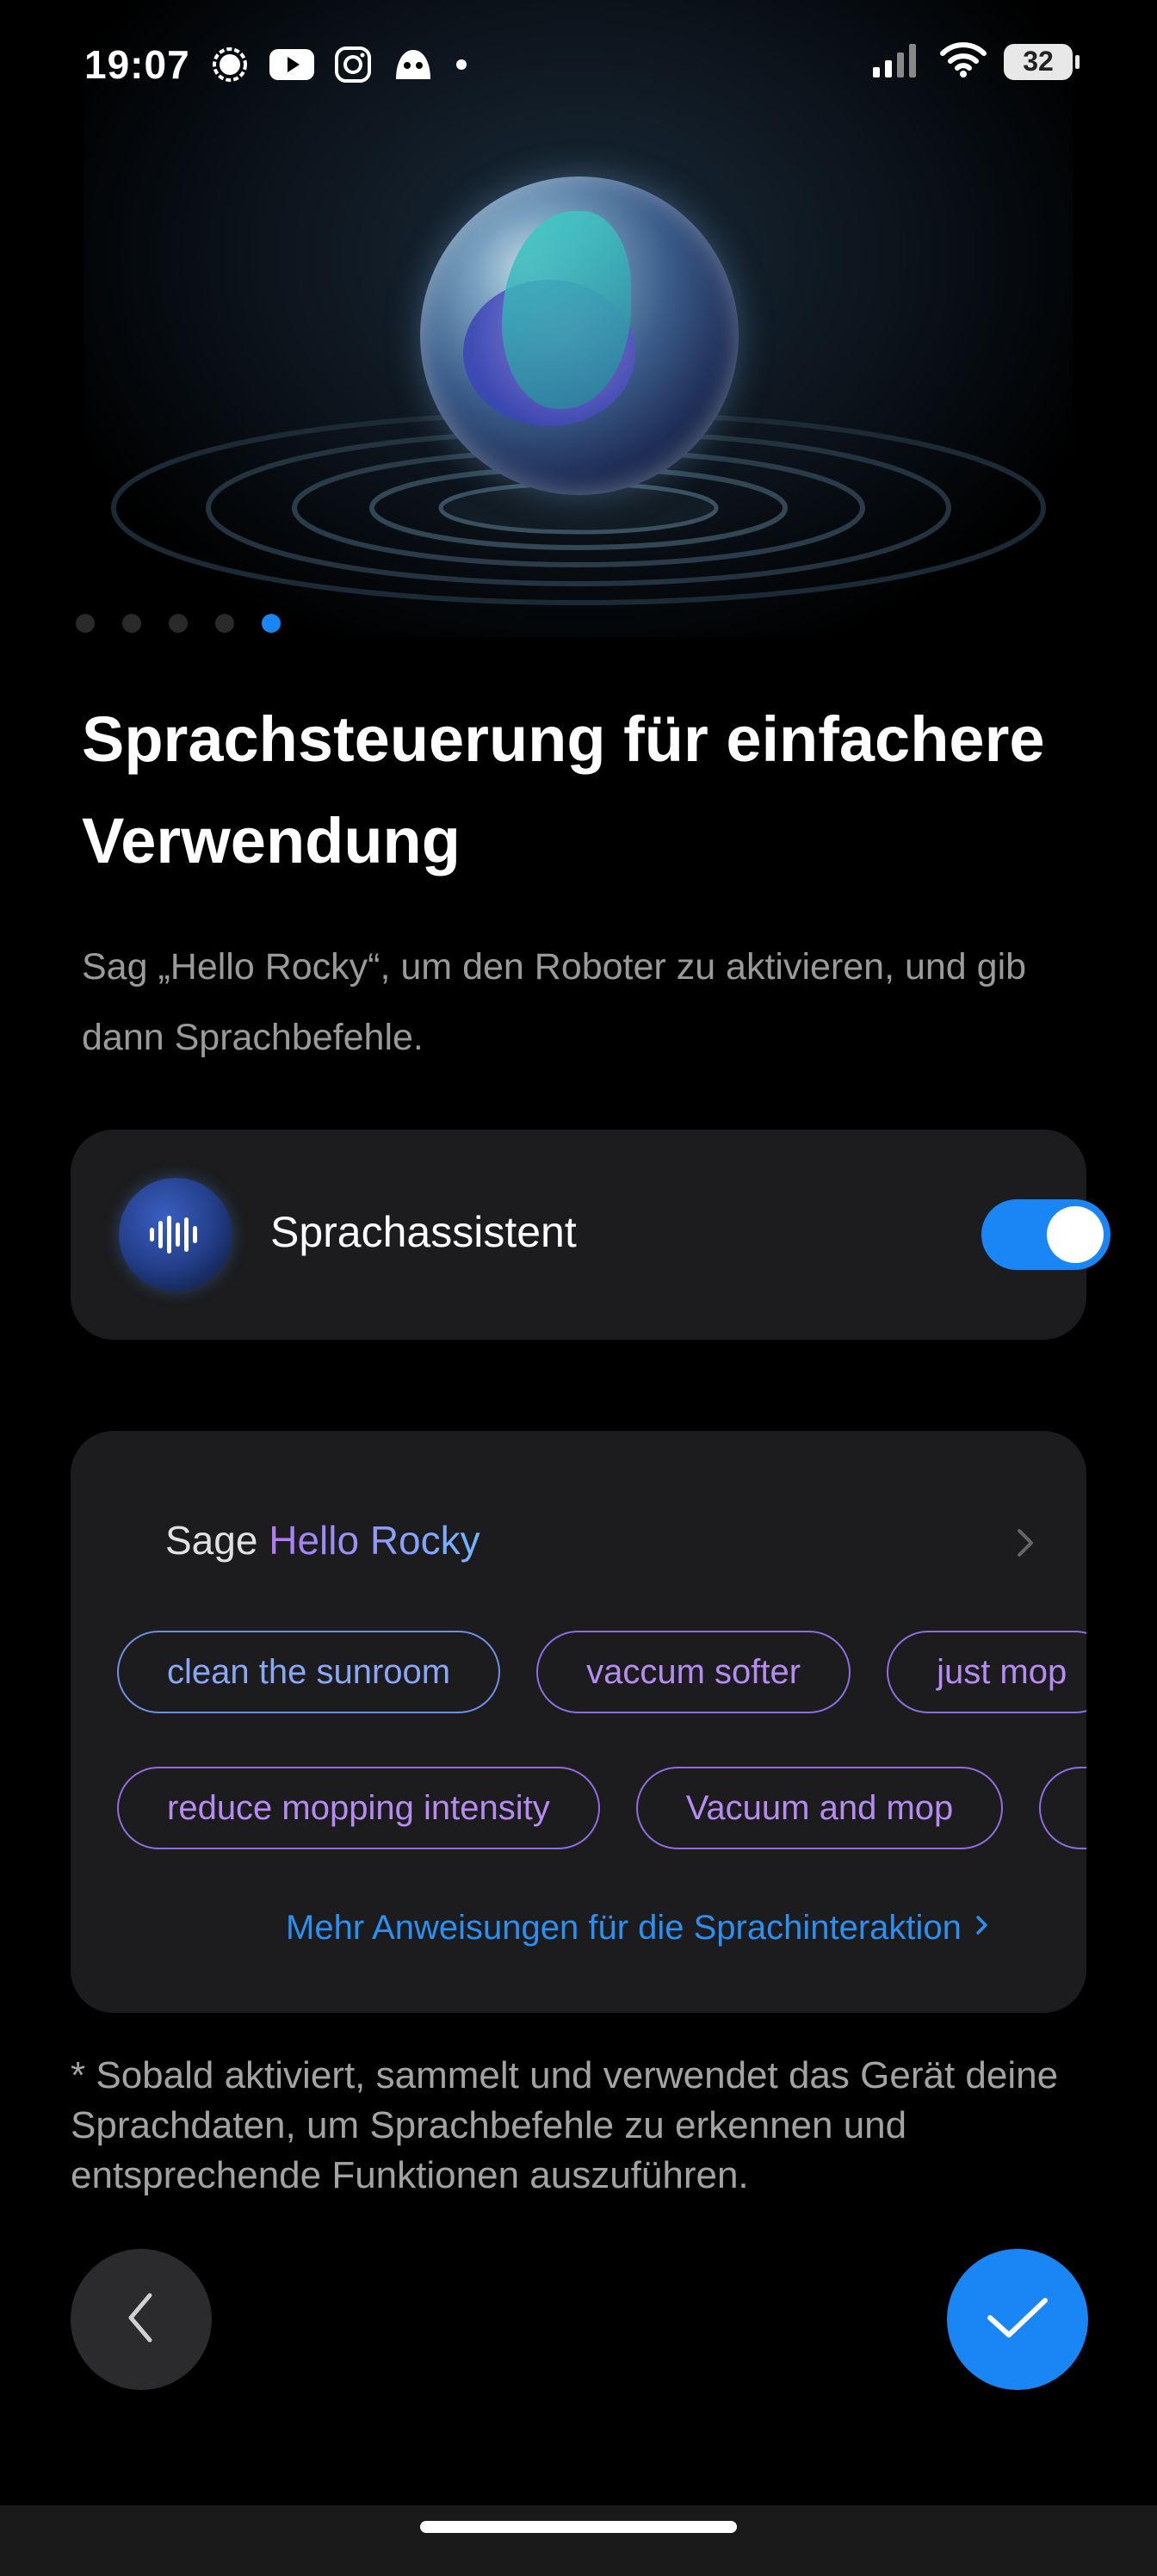 The image size is (1157, 2576). What do you see at coordinates (1076, 1234) in the screenshot?
I see `toggle-knob` at bounding box center [1076, 1234].